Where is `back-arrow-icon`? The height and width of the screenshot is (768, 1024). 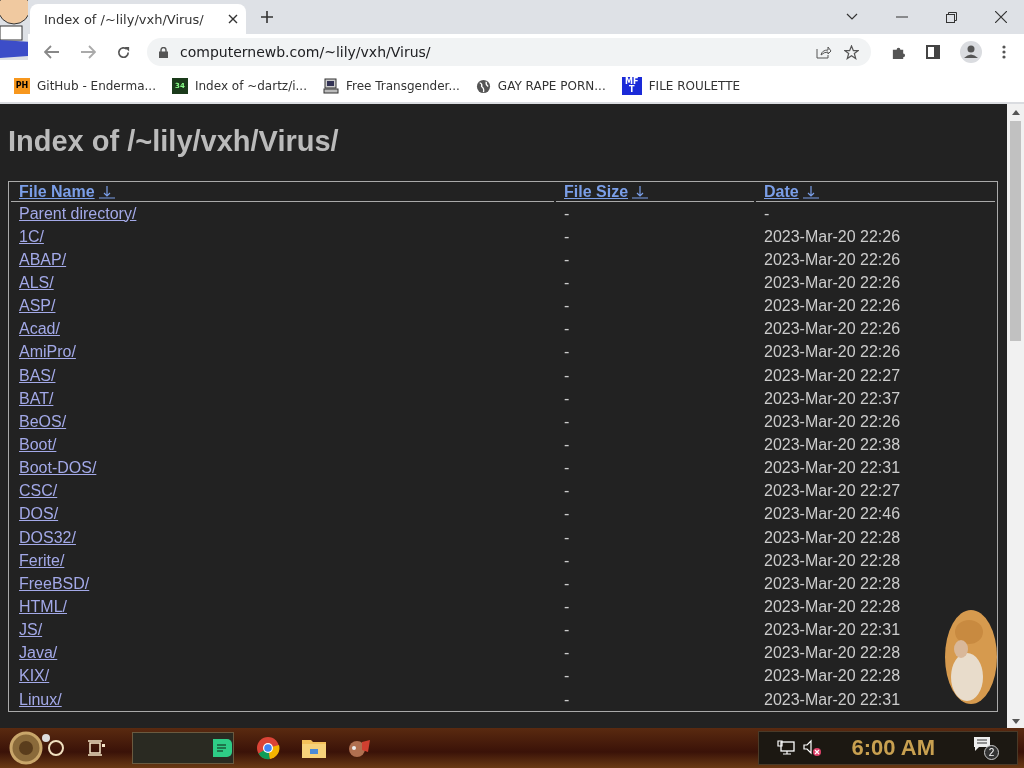
back-arrow-icon is located at coordinates (52, 52).